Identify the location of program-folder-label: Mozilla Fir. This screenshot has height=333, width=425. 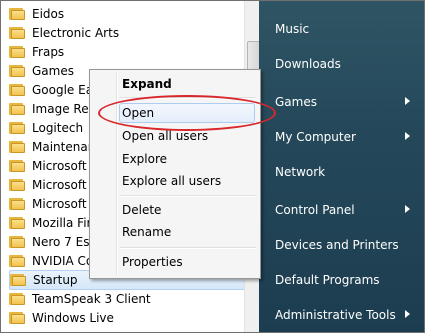
(62, 223).